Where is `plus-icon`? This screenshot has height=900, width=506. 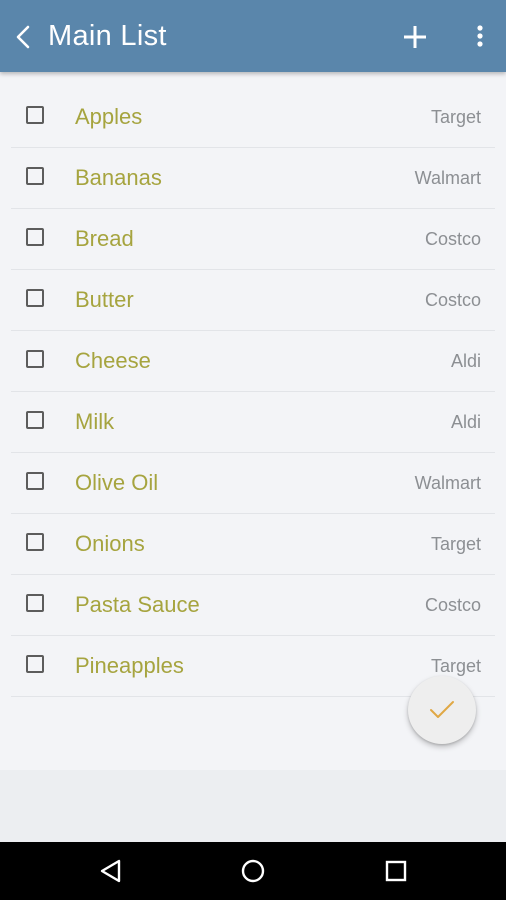 plus-icon is located at coordinates (415, 37).